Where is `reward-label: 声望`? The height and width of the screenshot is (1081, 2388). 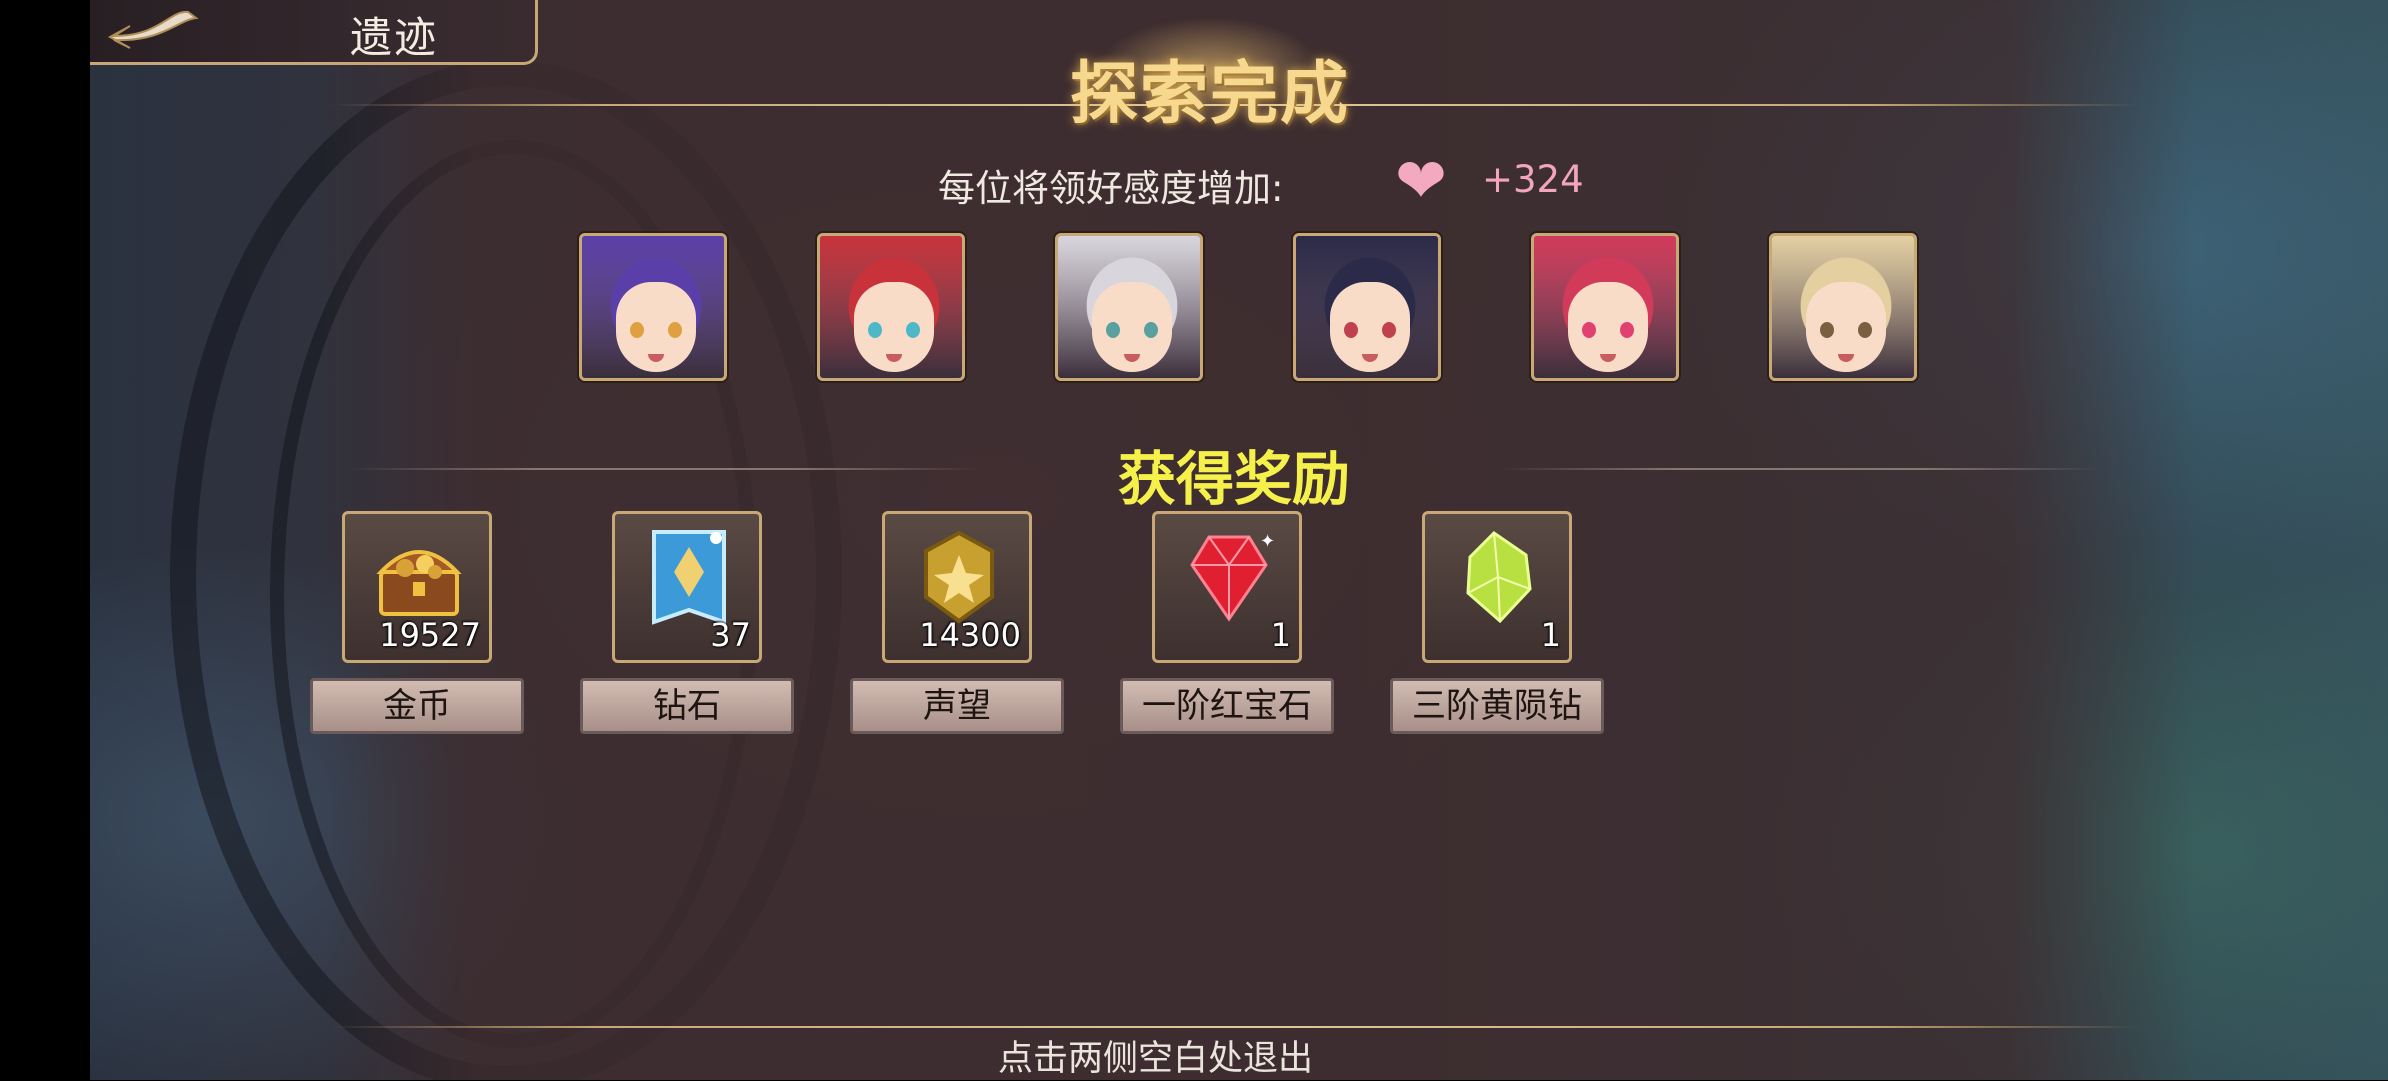
reward-label: 声望 is located at coordinates (957, 706).